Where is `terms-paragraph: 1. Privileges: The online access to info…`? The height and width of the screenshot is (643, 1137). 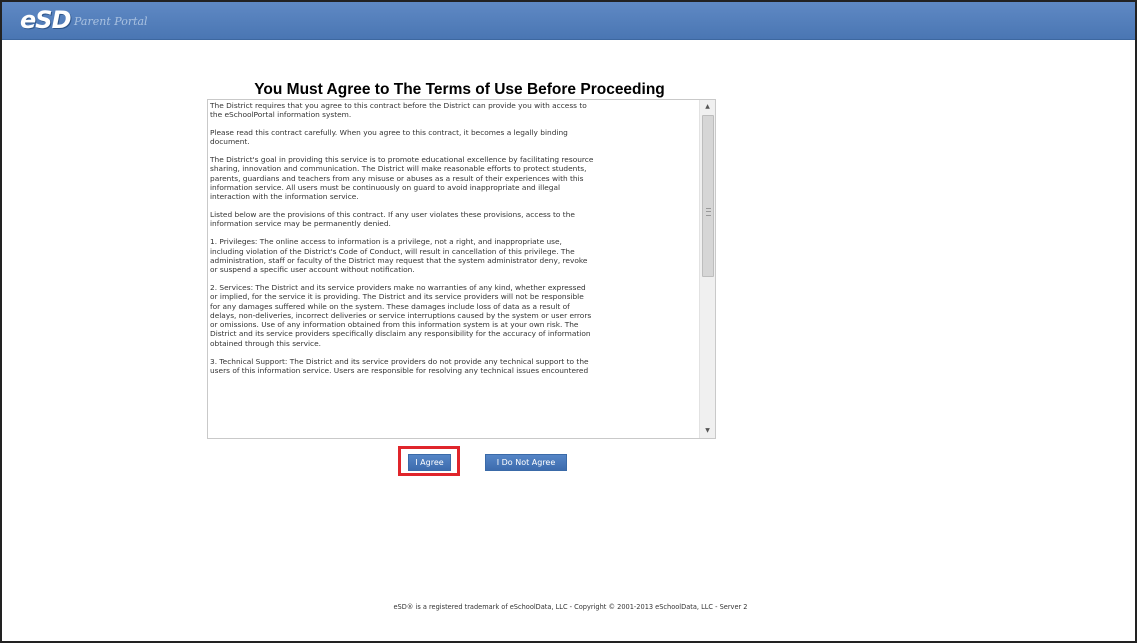
terms-paragraph: 1. Privileges: The online access to info… is located at coordinates (399, 256).